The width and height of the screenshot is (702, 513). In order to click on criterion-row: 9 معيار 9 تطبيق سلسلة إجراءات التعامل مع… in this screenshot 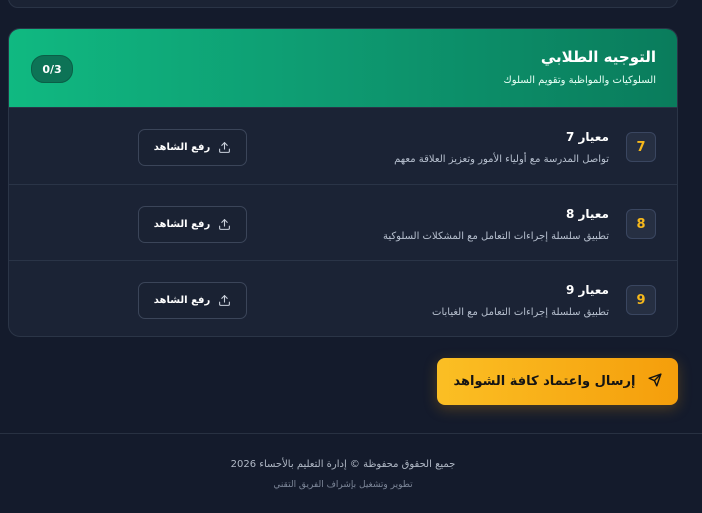, I will do `click(343, 298)`.